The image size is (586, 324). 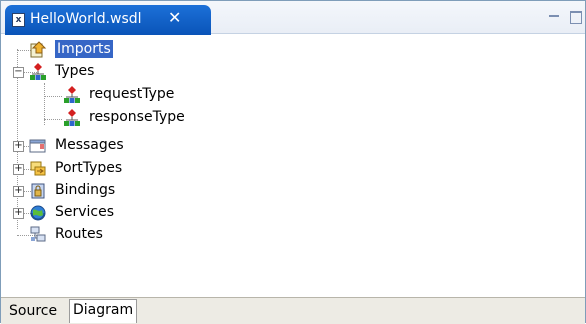 What do you see at coordinates (293, 18) in the screenshot?
I see `editor-tab-bar: x HelloWorld.wsdl ✕` at bounding box center [293, 18].